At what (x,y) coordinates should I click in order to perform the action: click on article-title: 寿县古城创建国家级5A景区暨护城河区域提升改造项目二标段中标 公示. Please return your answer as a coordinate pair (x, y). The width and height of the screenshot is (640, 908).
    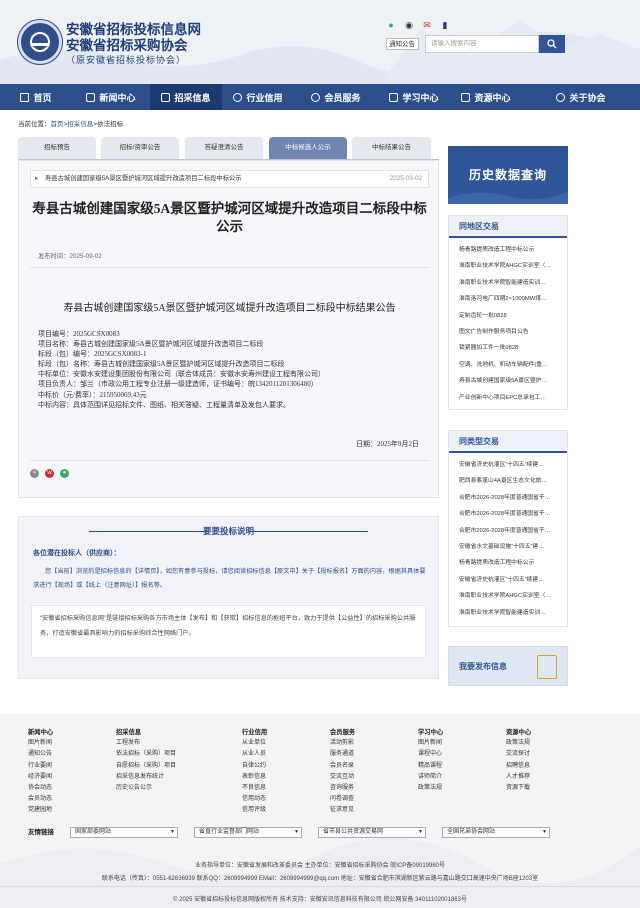
    Looking at the image, I should click on (229, 218).